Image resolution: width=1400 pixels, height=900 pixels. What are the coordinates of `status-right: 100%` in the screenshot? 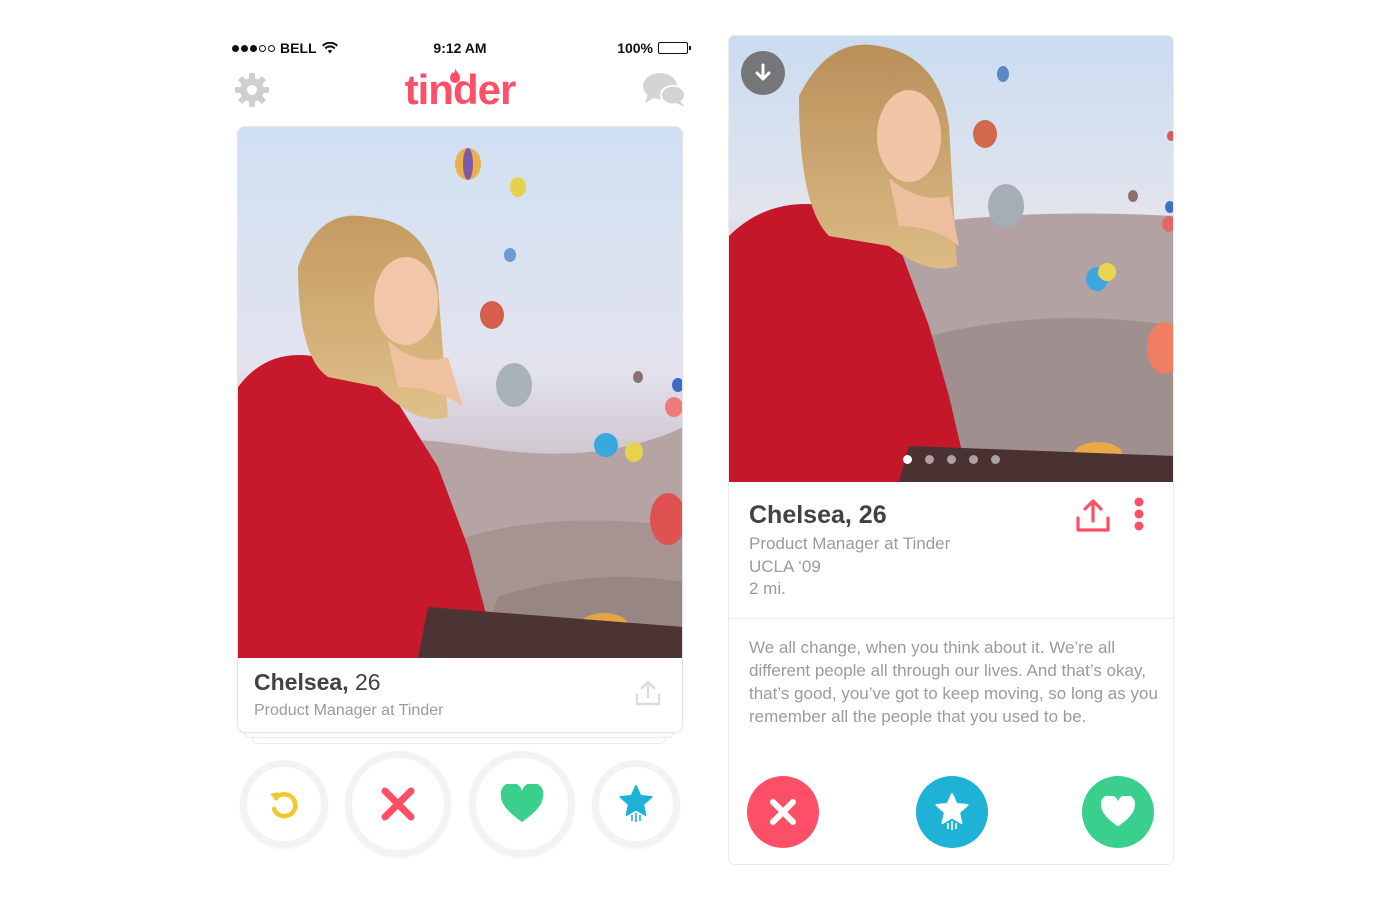 It's located at (654, 48).